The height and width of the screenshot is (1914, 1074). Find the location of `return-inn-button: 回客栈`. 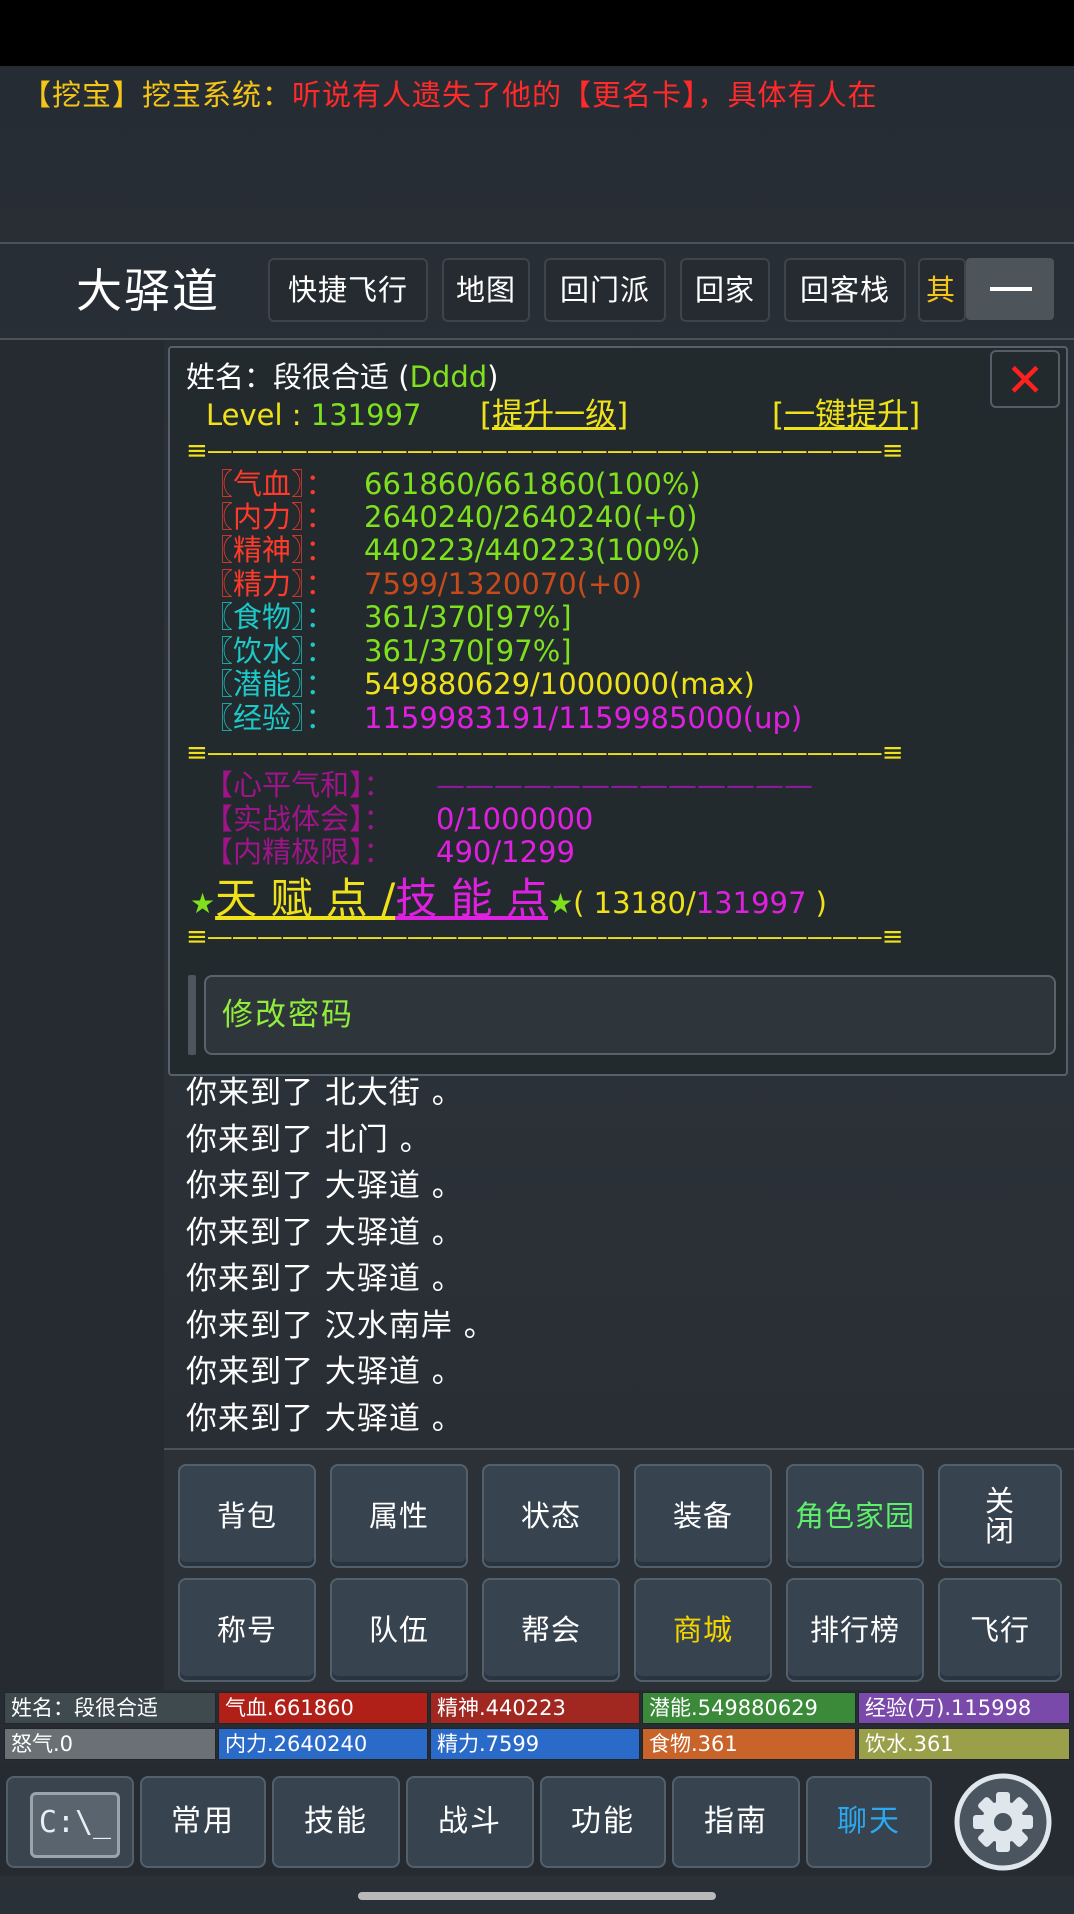

return-inn-button: 回客栈 is located at coordinates (845, 290).